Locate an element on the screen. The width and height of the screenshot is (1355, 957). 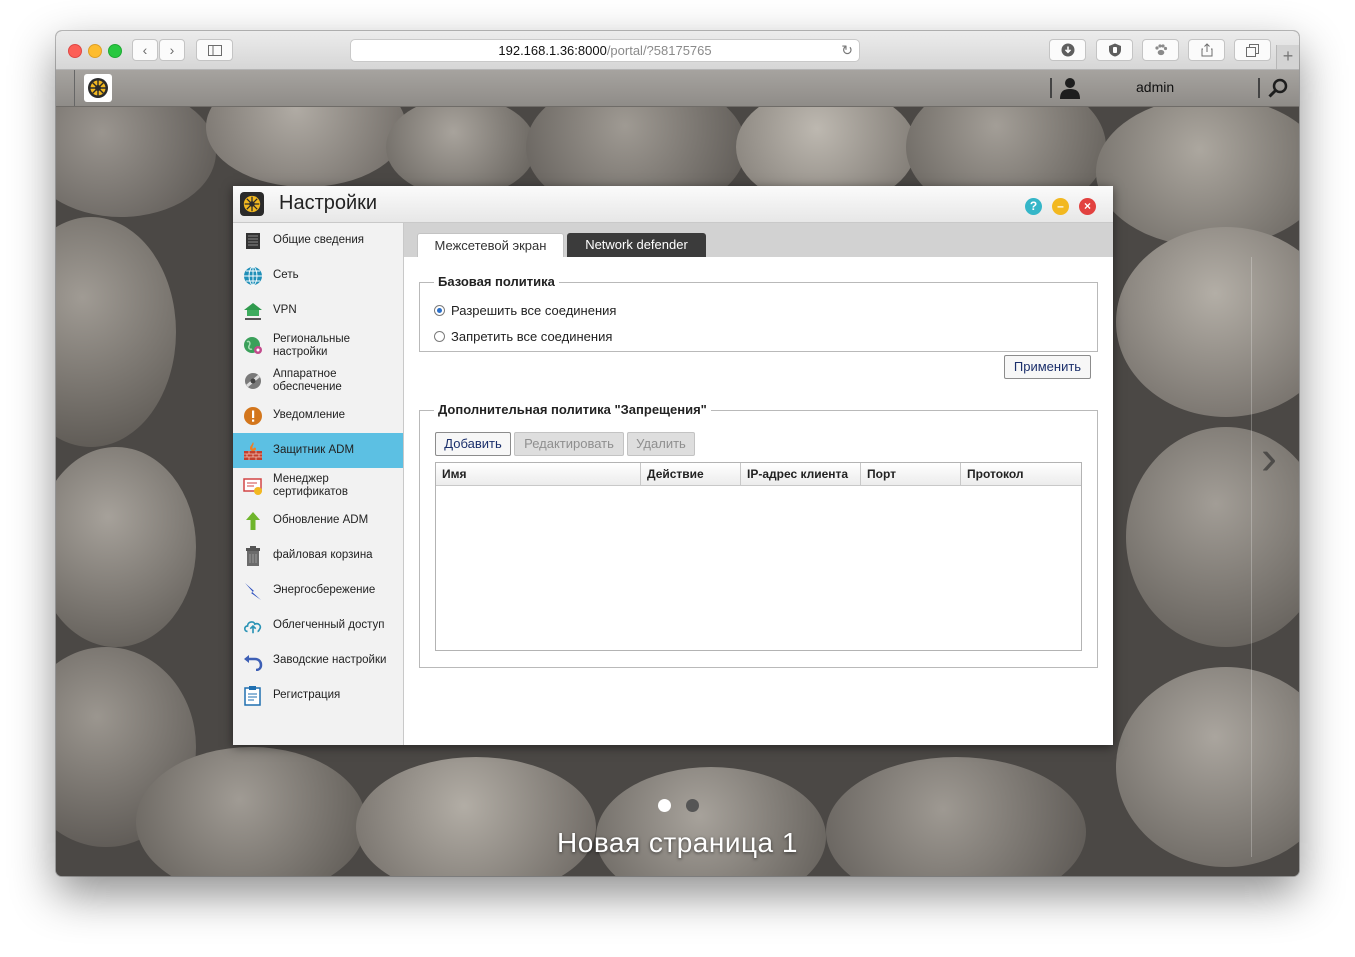
help-button: ? is located at coordinates (1033, 206).